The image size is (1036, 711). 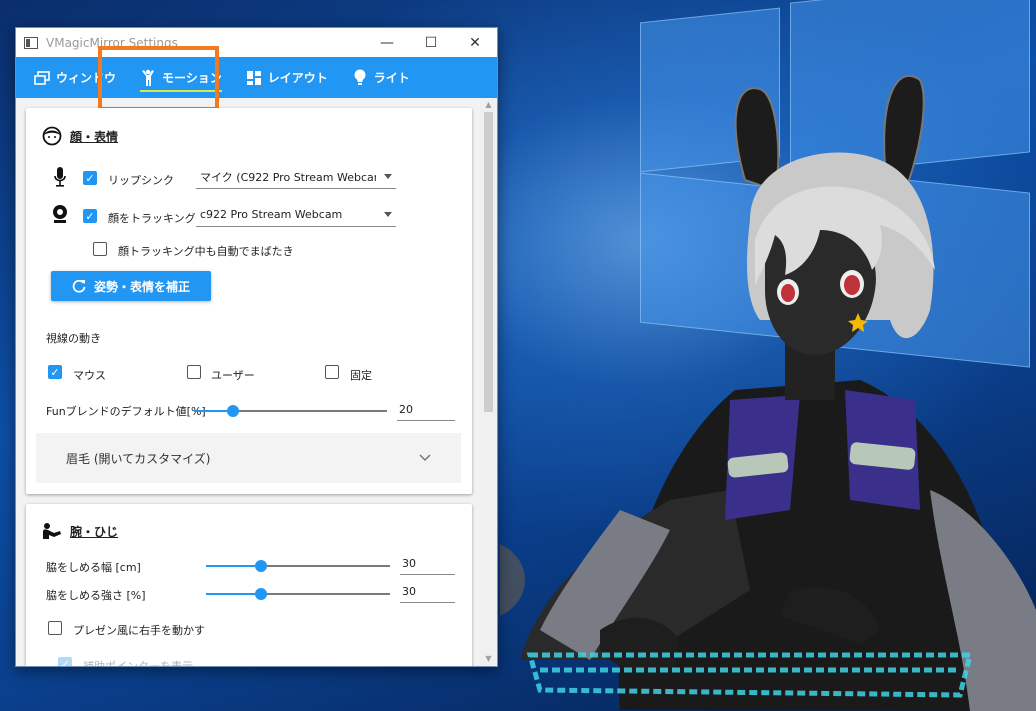 What do you see at coordinates (248, 458) in the screenshot?
I see `eyebrow-expander: 眉毛 (開いてカスタマイズ)` at bounding box center [248, 458].